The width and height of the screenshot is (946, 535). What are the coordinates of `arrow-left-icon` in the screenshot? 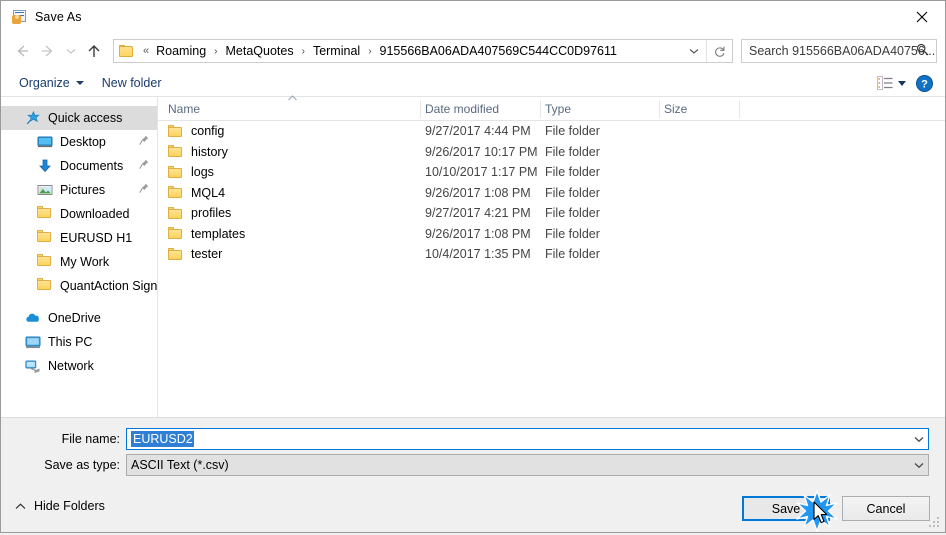 It's located at (22, 51).